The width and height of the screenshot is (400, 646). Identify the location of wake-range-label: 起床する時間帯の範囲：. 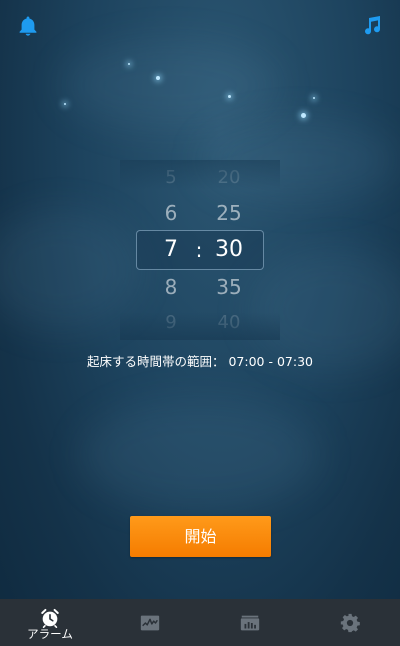
(155, 361).